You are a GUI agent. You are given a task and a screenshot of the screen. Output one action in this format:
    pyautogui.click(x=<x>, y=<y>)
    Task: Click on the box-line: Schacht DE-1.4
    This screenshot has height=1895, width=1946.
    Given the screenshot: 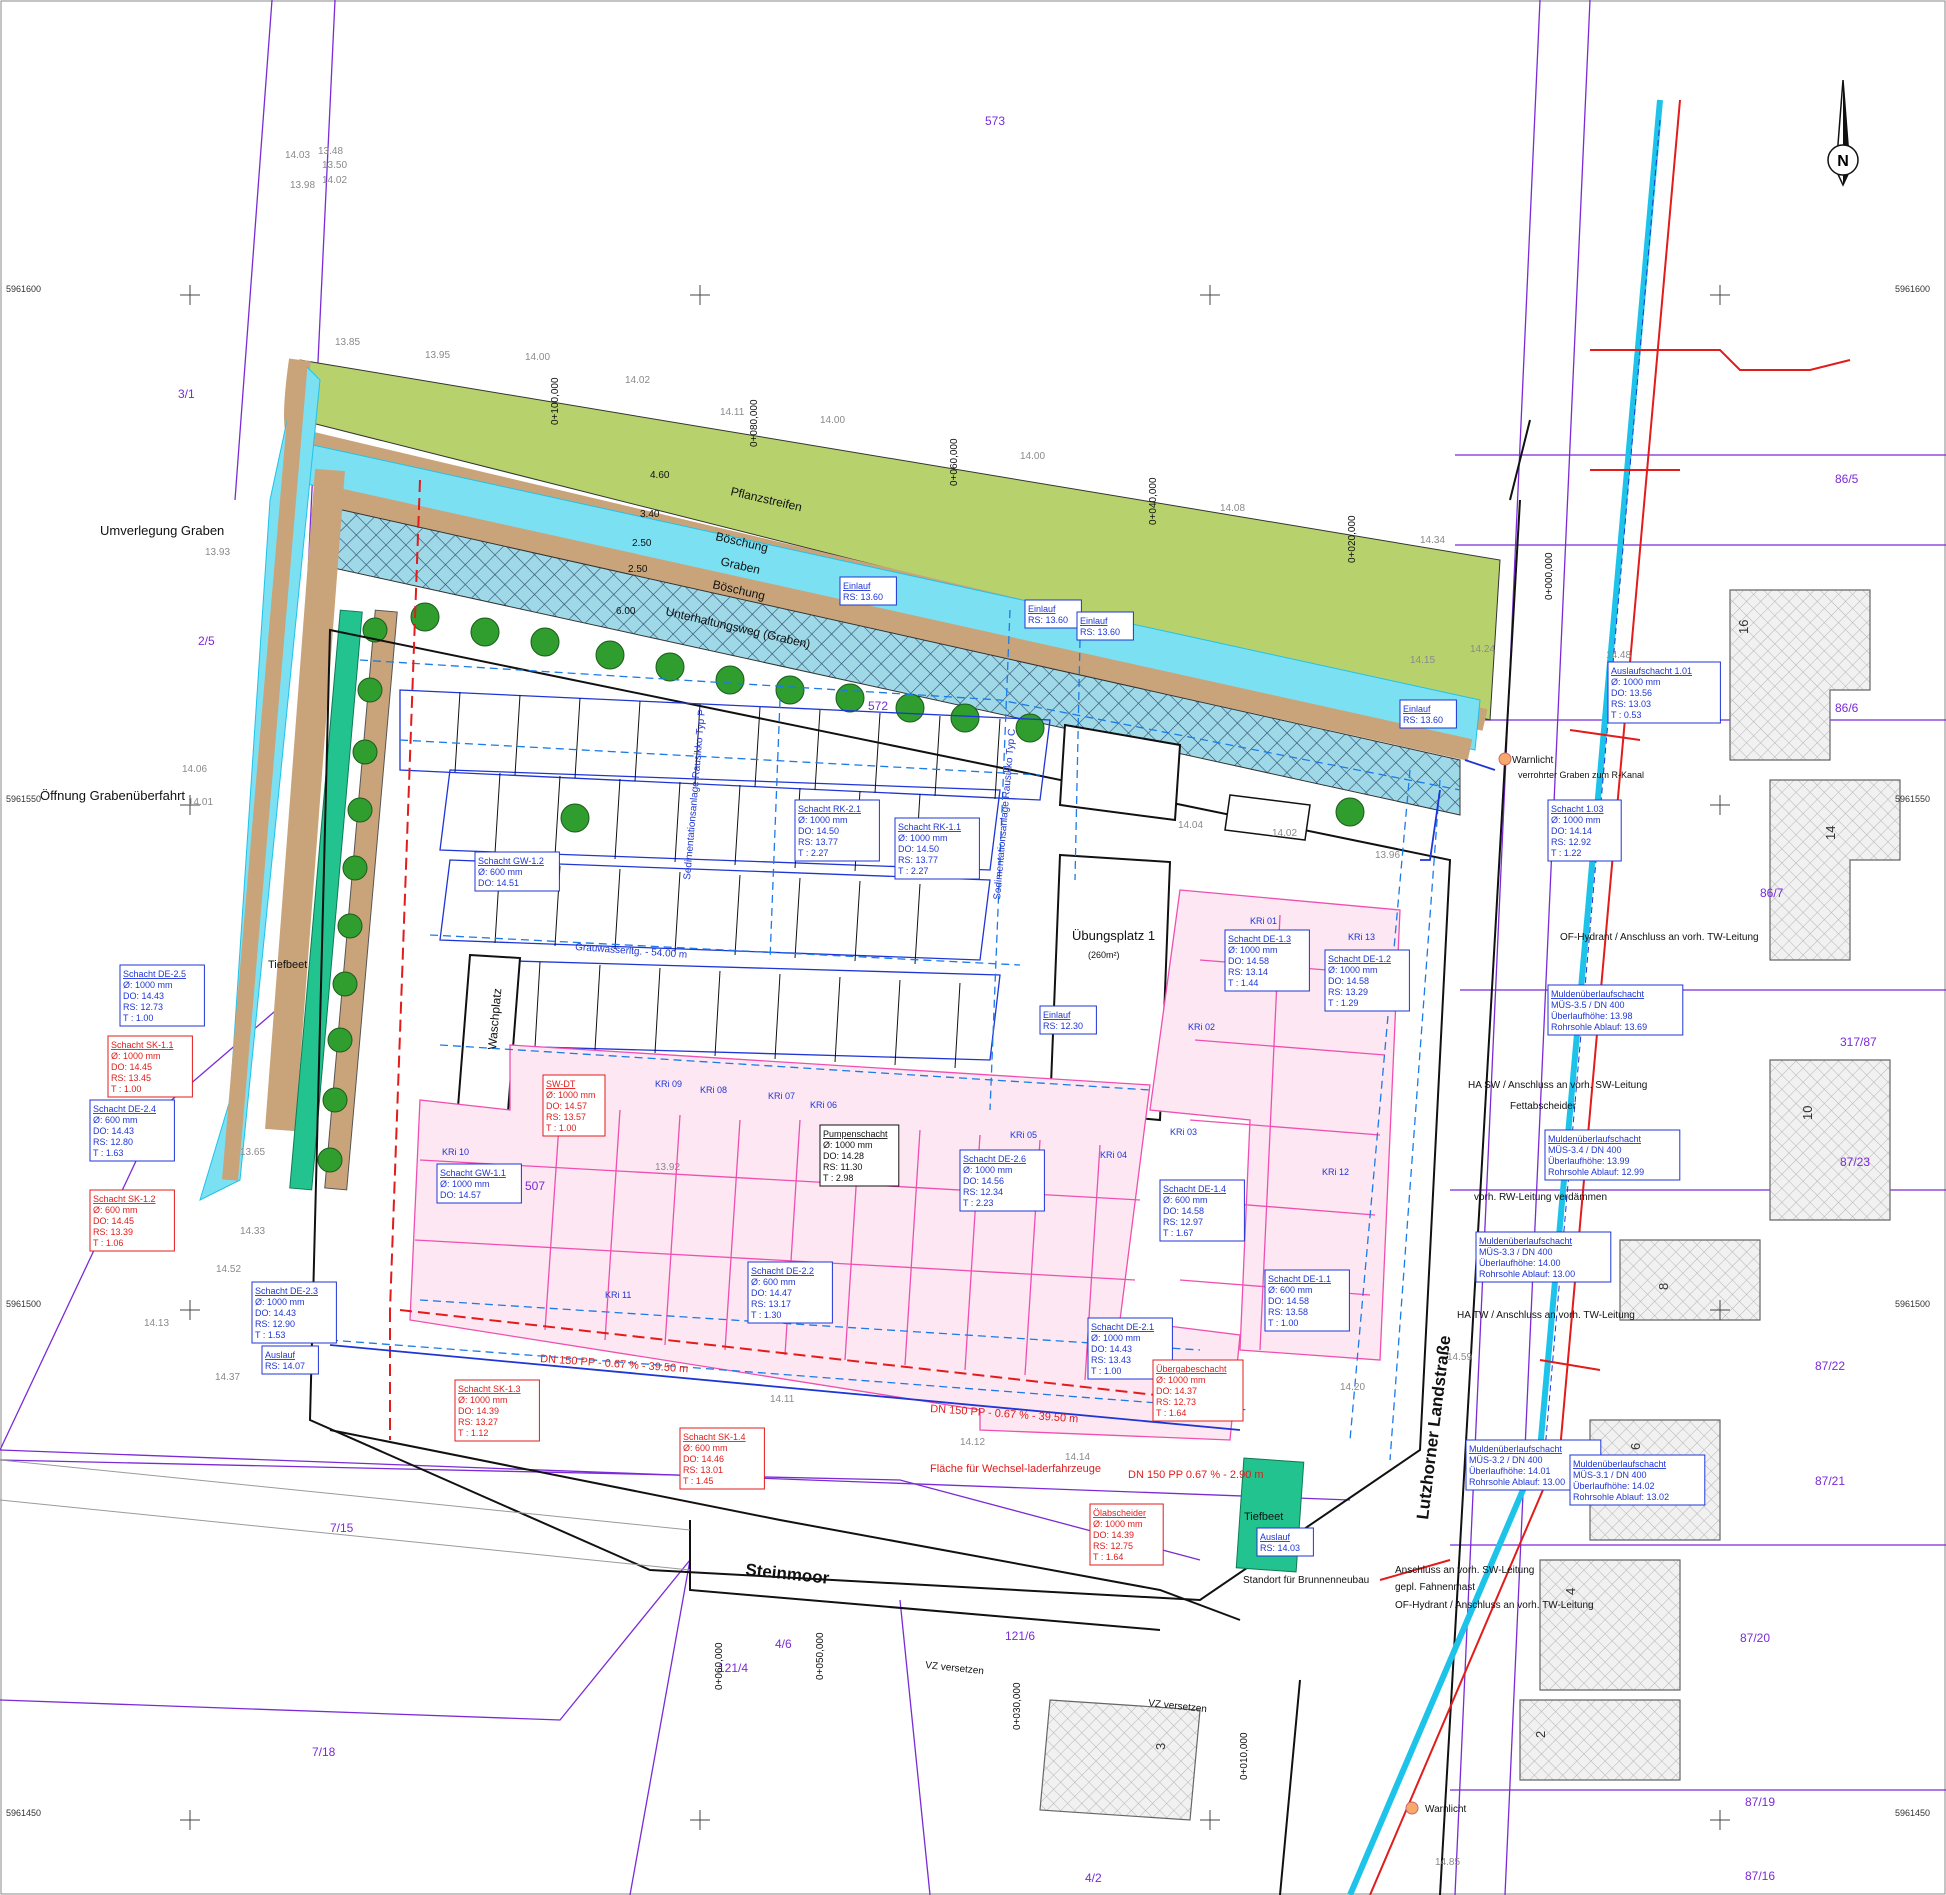 What is the action you would take?
    pyautogui.click(x=1194, y=1189)
    